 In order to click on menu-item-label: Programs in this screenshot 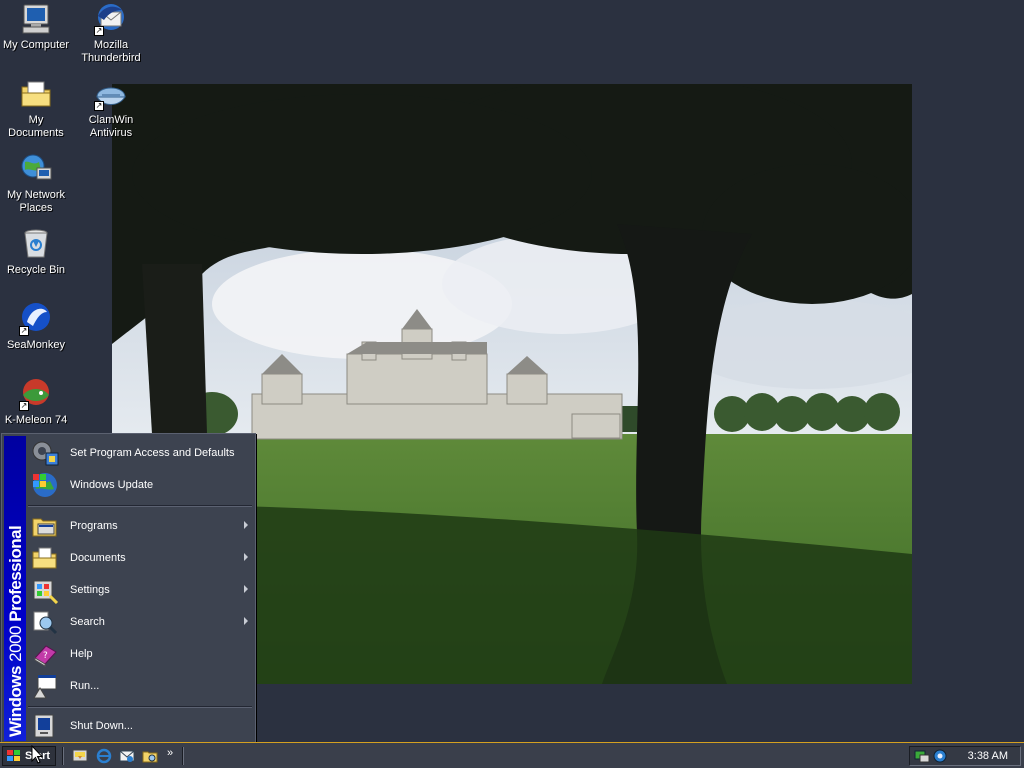, I will do `click(94, 526)`.